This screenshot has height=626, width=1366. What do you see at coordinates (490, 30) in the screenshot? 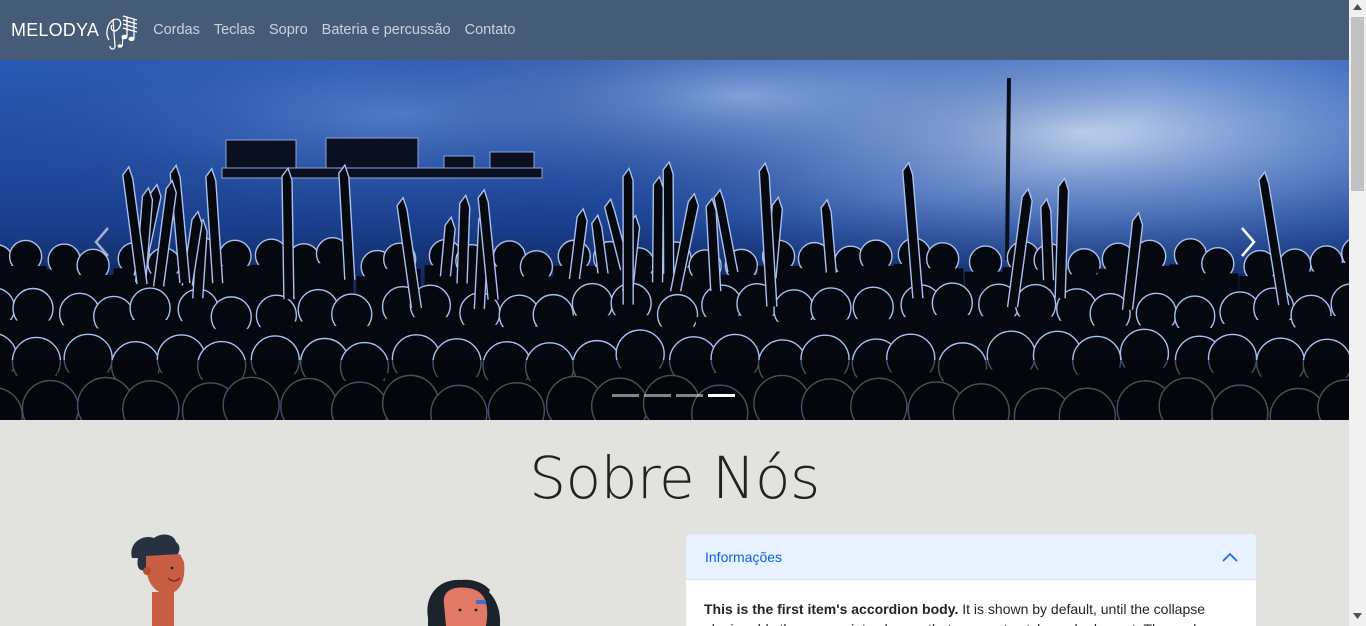
I see `nav-link-contato: Contato` at bounding box center [490, 30].